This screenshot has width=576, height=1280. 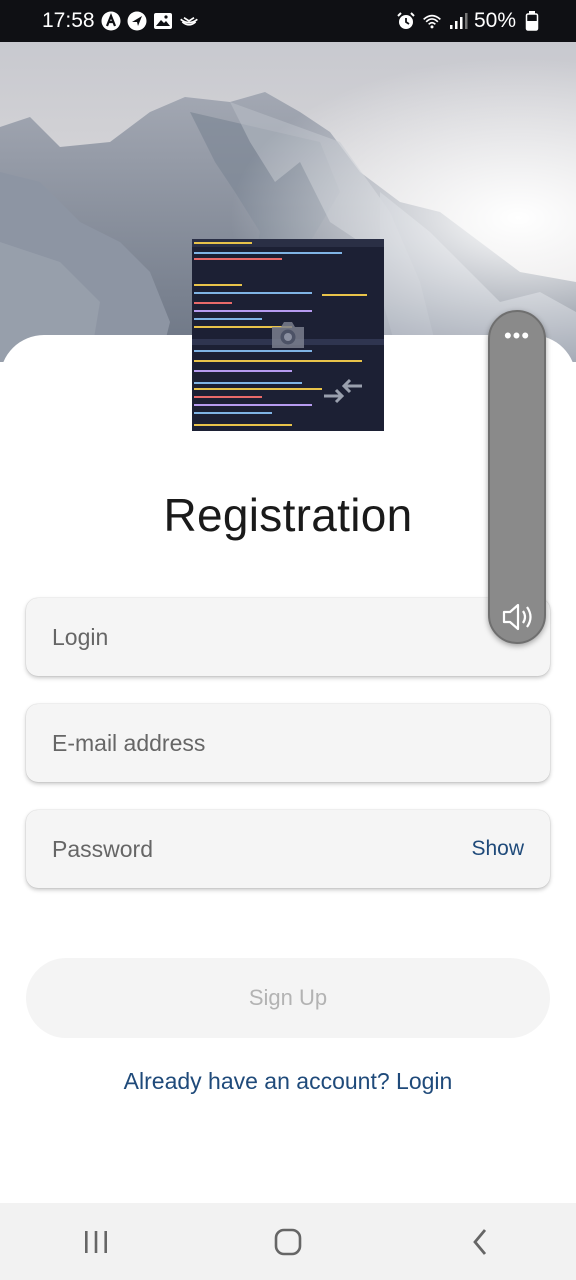 What do you see at coordinates (432, 21) in the screenshot?
I see `wifi-icon` at bounding box center [432, 21].